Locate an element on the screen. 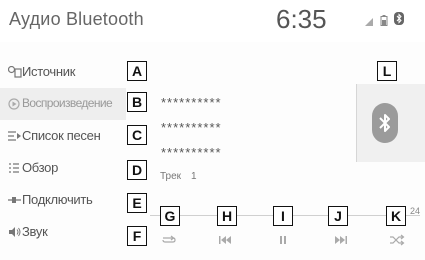  previous-button is located at coordinates (226, 240).